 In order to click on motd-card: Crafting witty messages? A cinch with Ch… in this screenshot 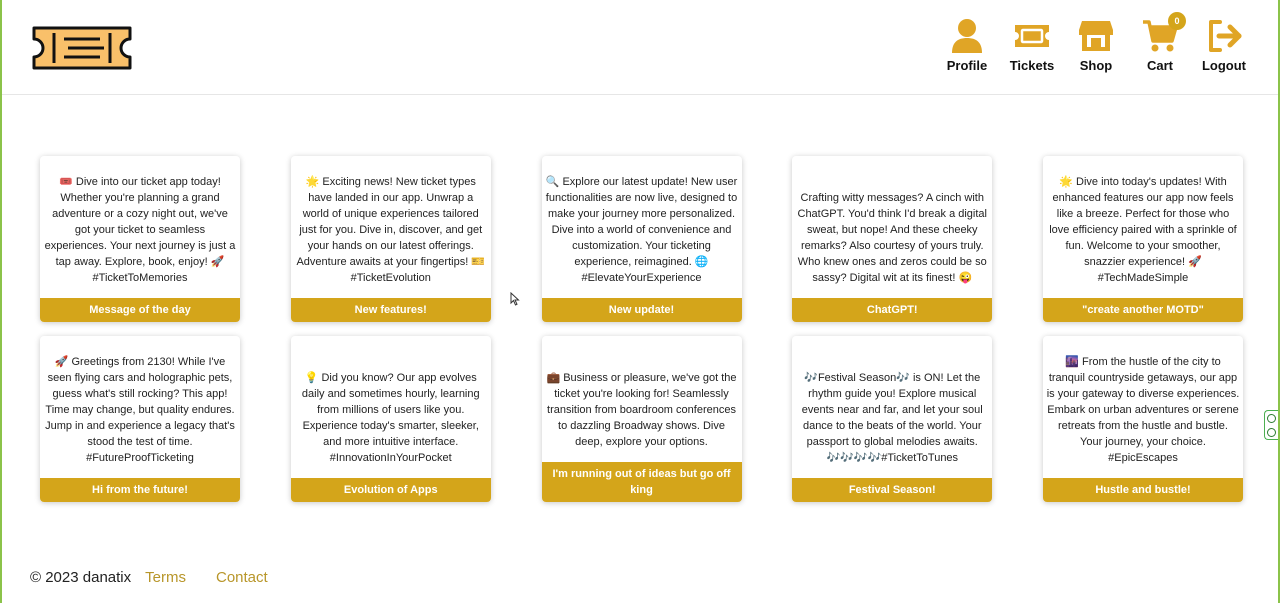, I will do `click(892, 239)`.